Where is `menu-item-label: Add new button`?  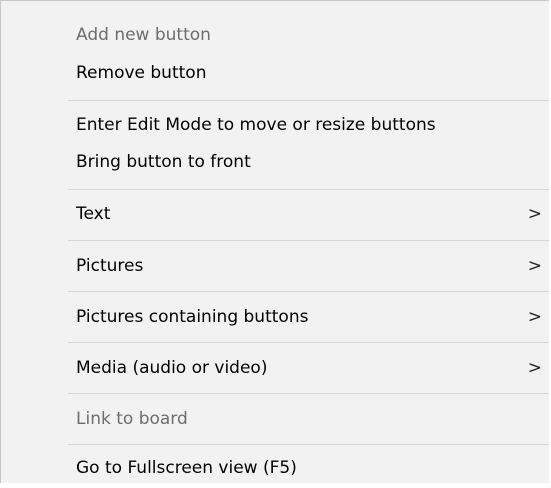 menu-item-label: Add new button is located at coordinates (143, 35).